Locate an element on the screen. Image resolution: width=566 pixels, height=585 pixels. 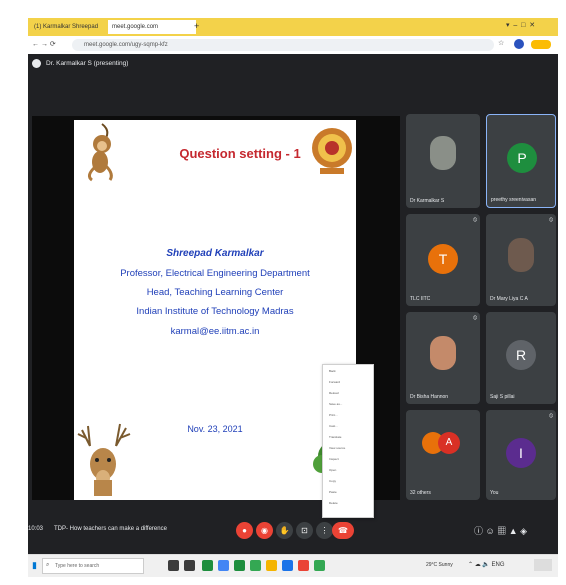
context-menu-item: Forward is located at coordinates (334, 382).